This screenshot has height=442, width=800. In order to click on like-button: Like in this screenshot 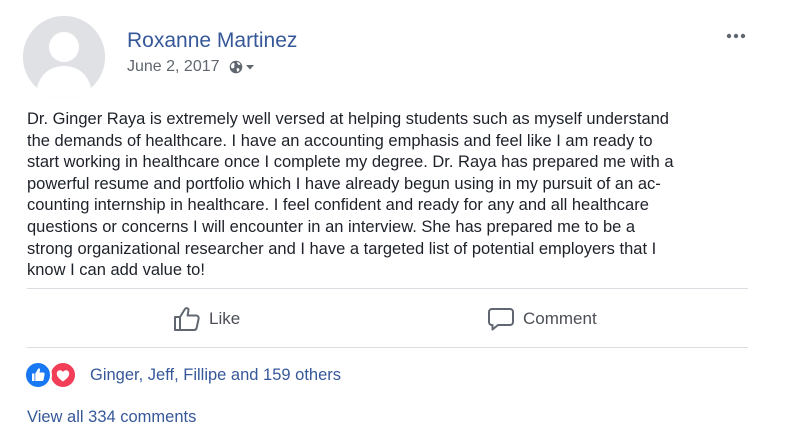, I will do `click(206, 319)`.